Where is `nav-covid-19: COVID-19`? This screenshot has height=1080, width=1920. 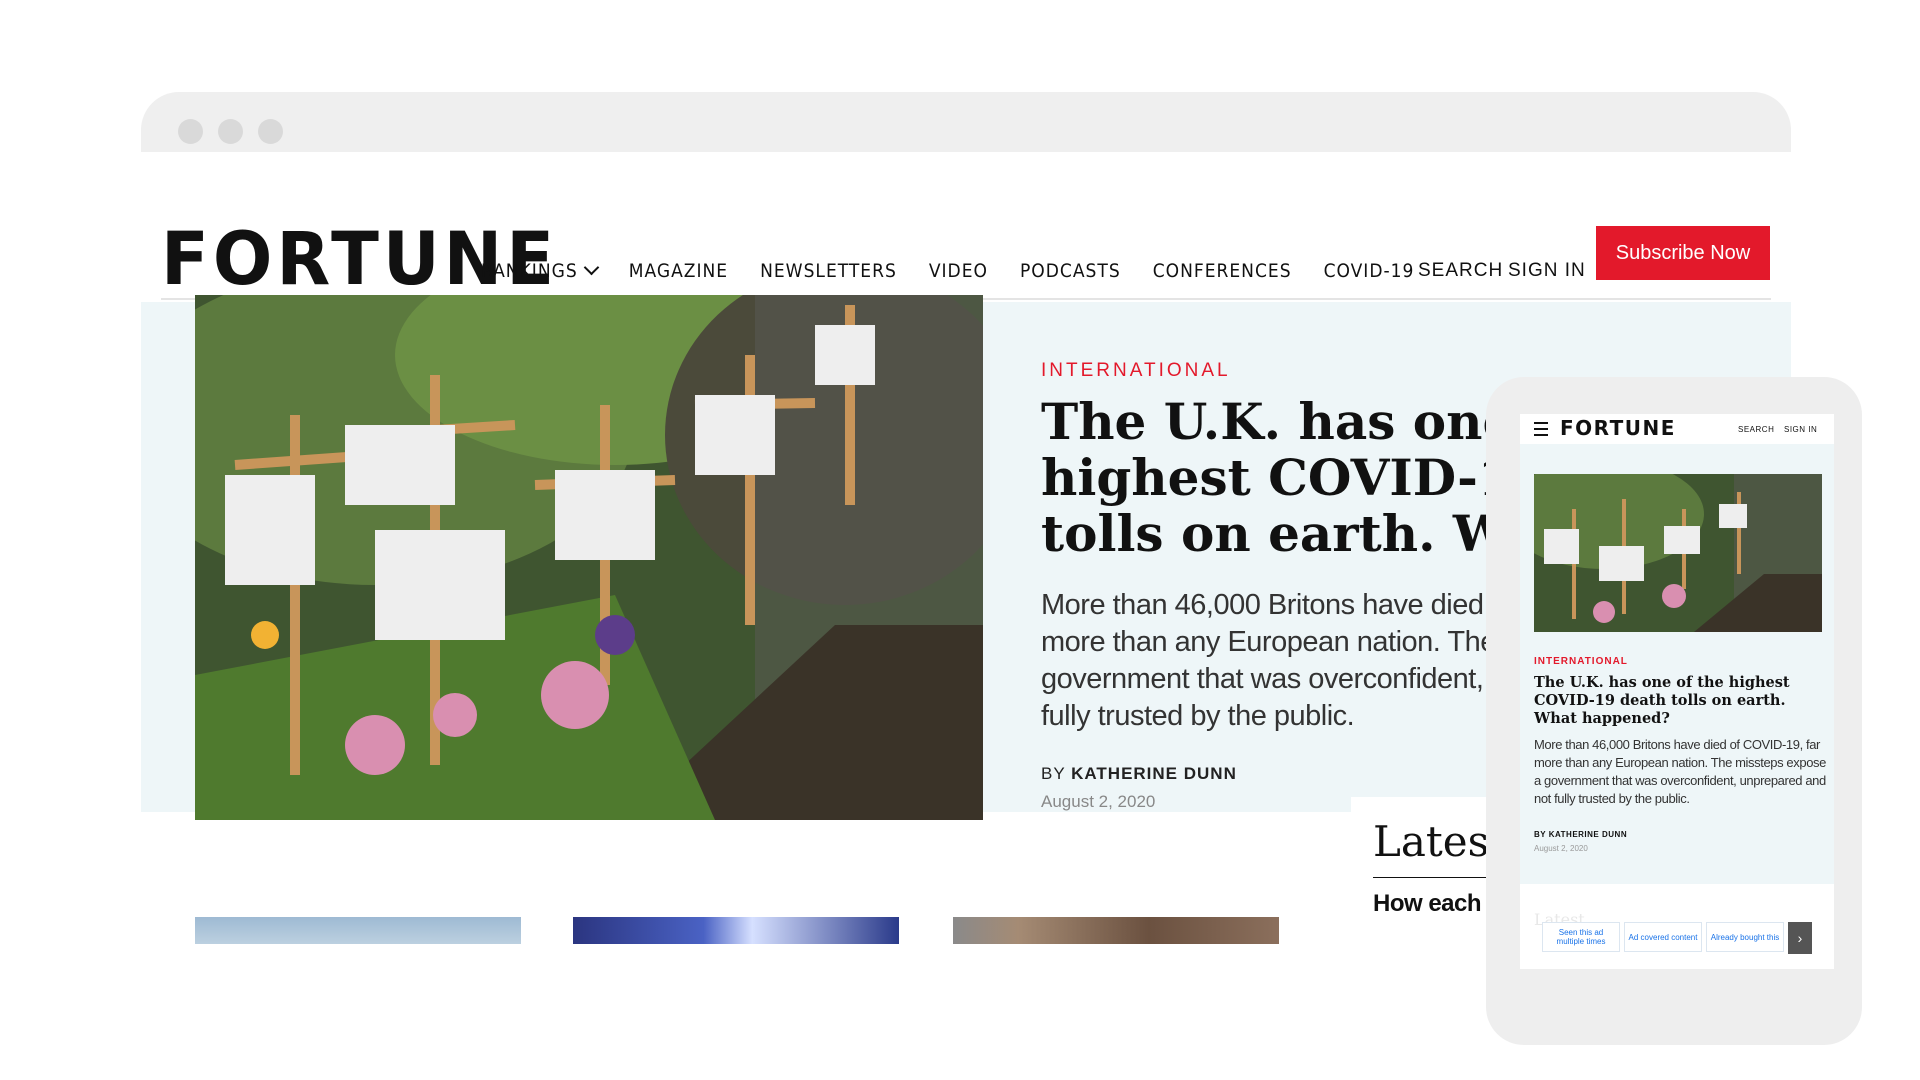
nav-covid-19: COVID-19 is located at coordinates (1369, 271).